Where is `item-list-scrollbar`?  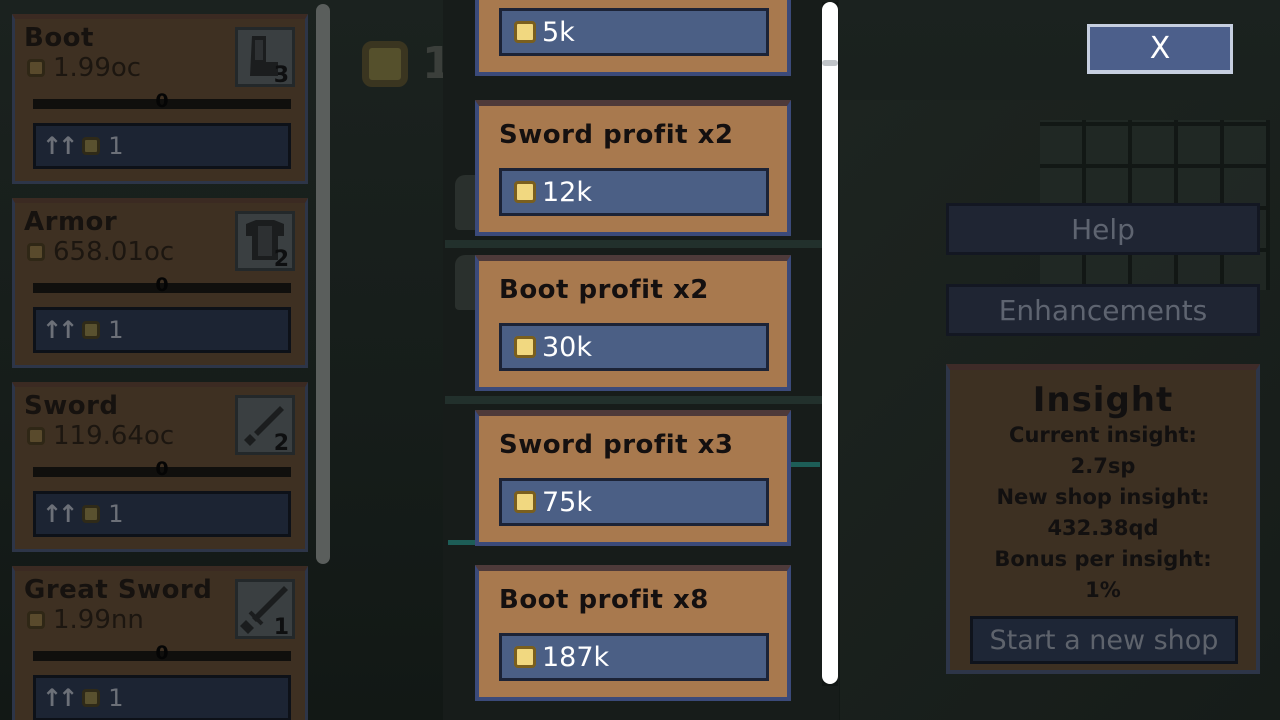 item-list-scrollbar is located at coordinates (323, 284).